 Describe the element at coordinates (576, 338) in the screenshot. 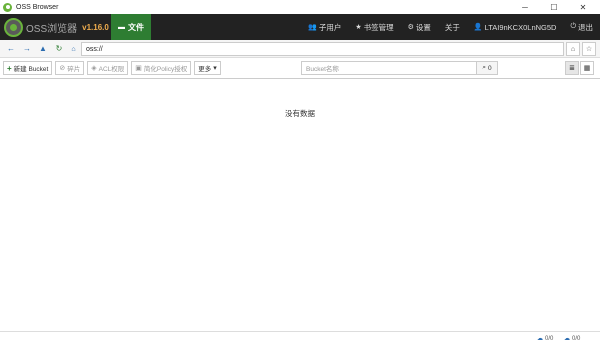

I see `download-count: 0/0` at that location.